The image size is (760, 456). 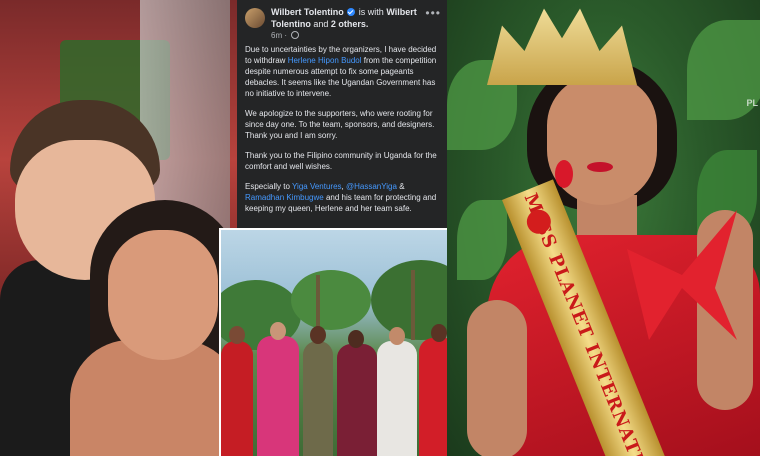 I want to click on verified-badge-icon, so click(x=351, y=12).